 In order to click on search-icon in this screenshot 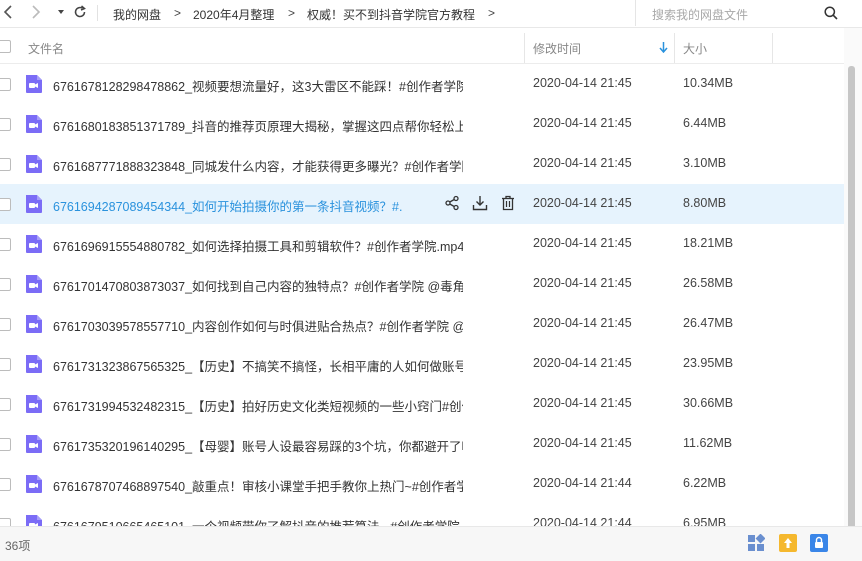, I will do `click(831, 13)`.